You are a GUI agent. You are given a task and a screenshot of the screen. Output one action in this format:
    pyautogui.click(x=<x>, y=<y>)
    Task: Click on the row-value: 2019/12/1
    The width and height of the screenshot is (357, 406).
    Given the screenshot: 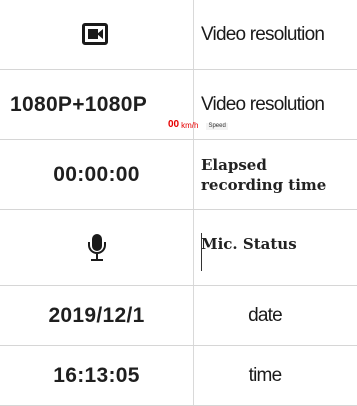 What is the action you would take?
    pyautogui.click(x=96, y=315)
    